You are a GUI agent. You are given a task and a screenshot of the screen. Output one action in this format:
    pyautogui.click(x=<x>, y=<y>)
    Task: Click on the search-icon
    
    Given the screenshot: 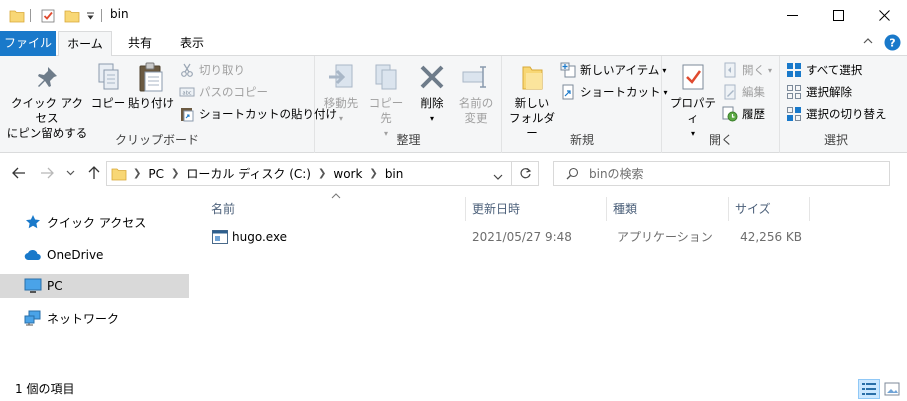 What is the action you would take?
    pyautogui.click(x=572, y=173)
    